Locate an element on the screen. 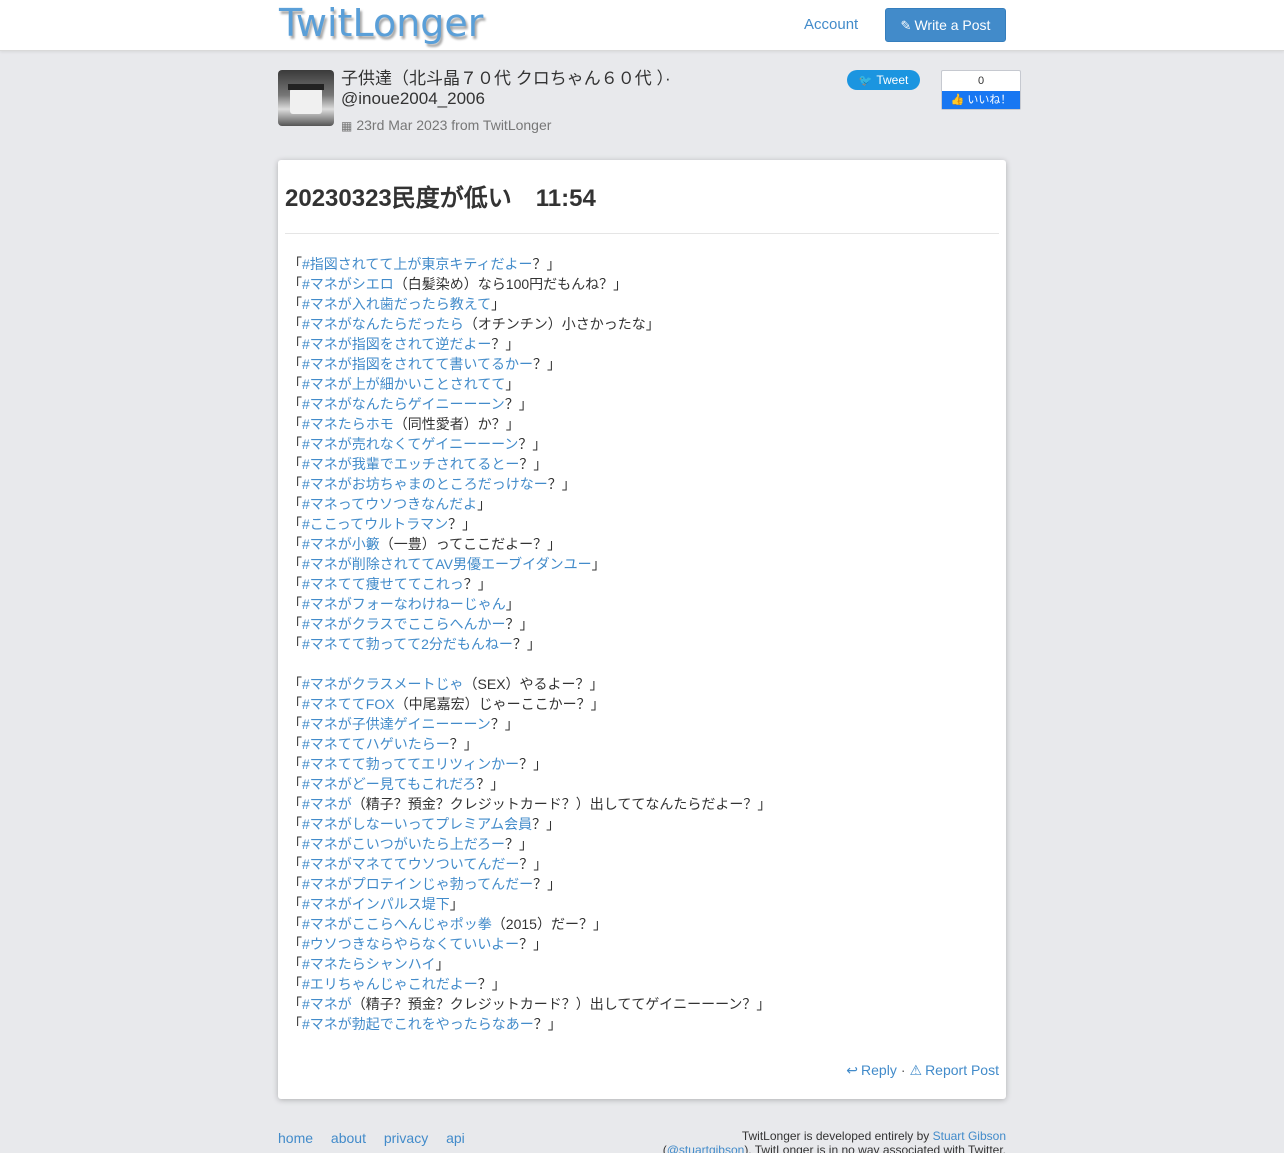  hashtag-link: #マネが上が細かいことされてて is located at coordinates (403, 384).